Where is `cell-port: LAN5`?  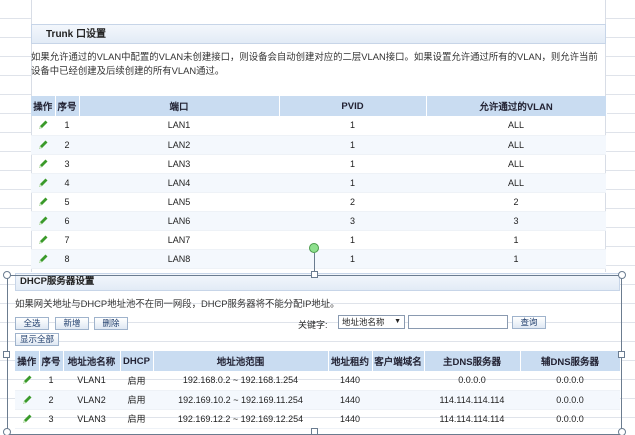
cell-port: LAN5 is located at coordinates (179, 202).